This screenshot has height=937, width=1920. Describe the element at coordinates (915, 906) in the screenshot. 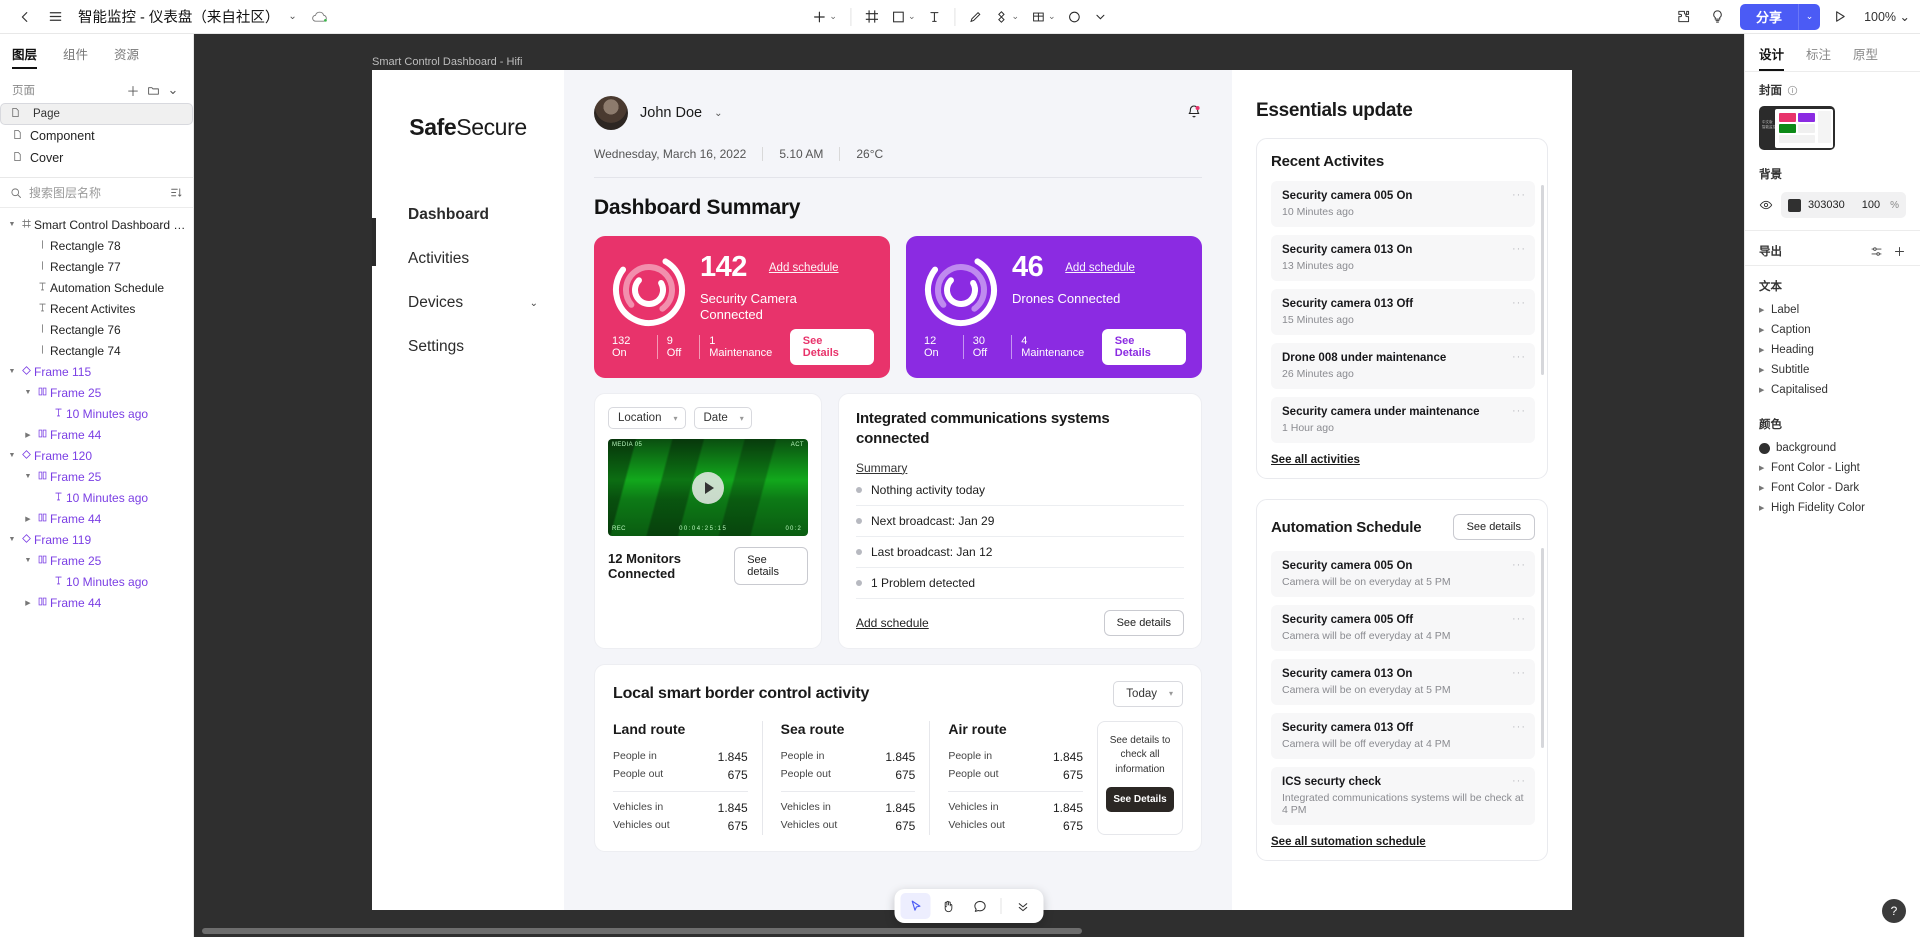

I see `cursor-tool` at that location.